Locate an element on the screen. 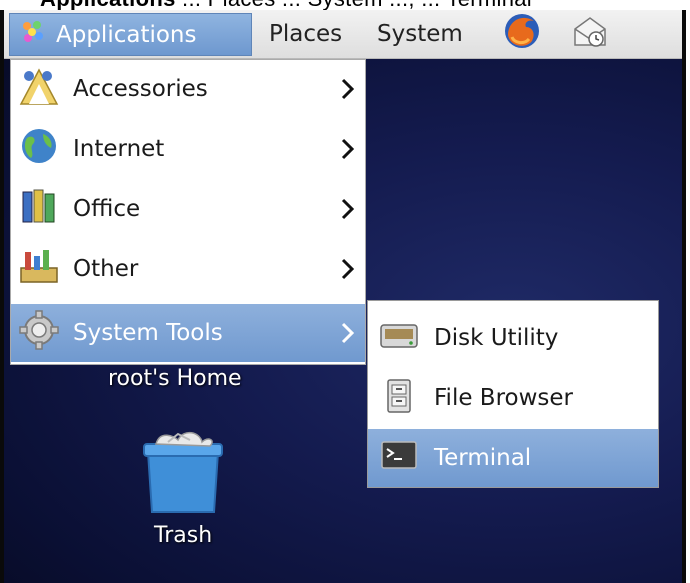 The height and width of the screenshot is (583, 690). office-icon is located at coordinates (39, 209).